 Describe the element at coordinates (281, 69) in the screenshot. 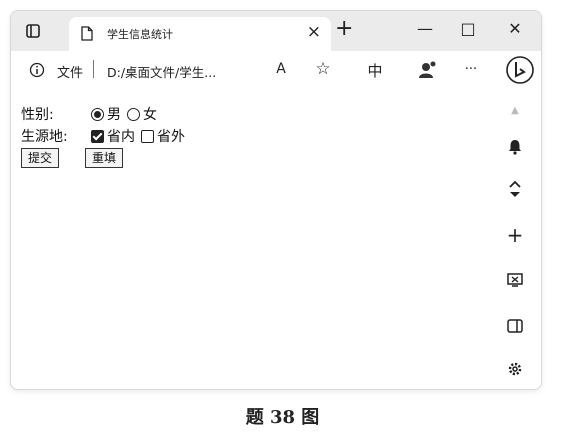

I see `read-aloud-icon: A` at that location.